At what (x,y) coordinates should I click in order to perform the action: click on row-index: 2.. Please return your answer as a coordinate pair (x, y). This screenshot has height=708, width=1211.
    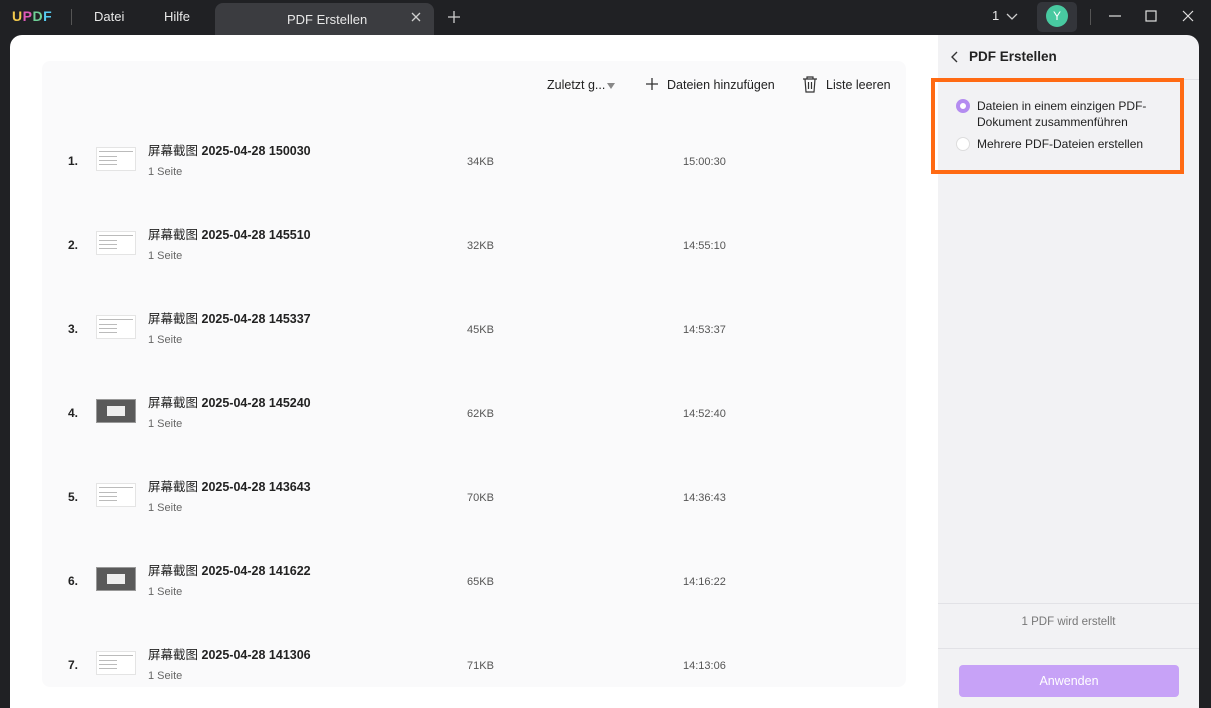
    Looking at the image, I should click on (73, 245).